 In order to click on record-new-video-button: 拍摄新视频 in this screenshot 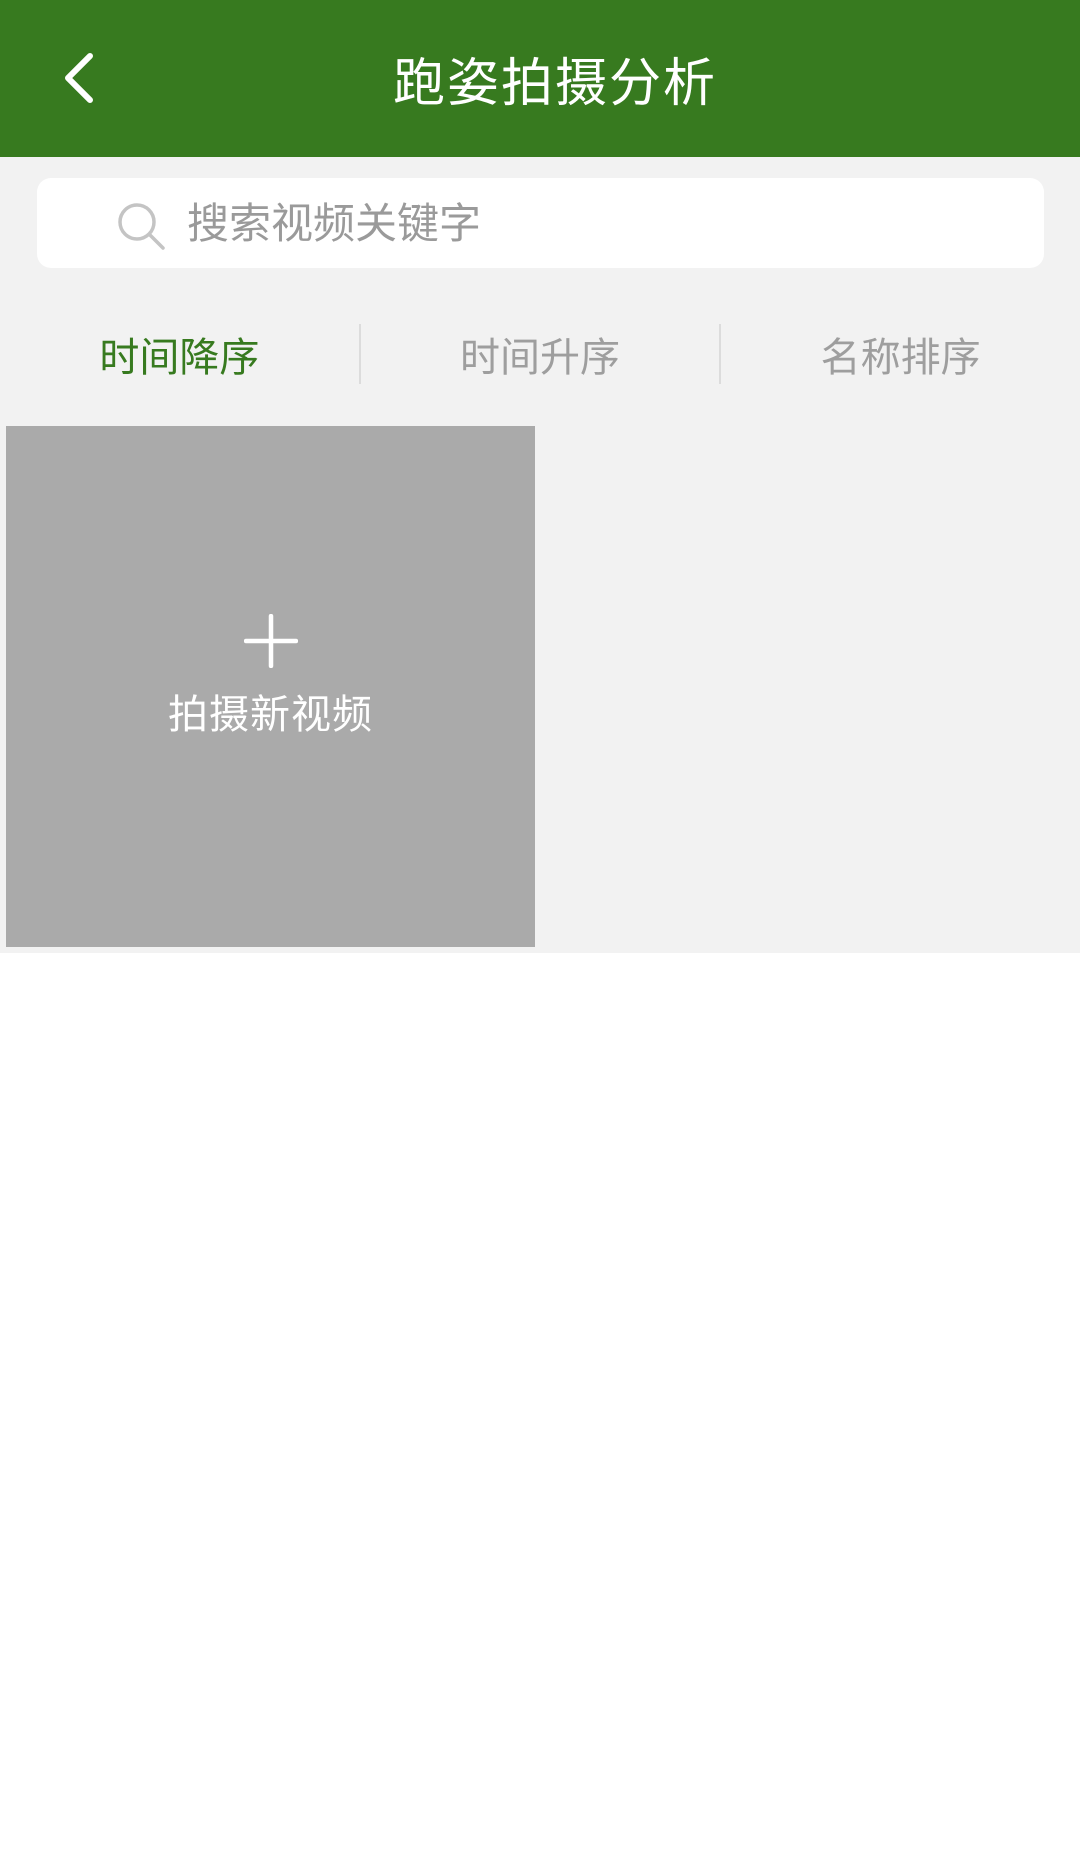, I will do `click(270, 686)`.